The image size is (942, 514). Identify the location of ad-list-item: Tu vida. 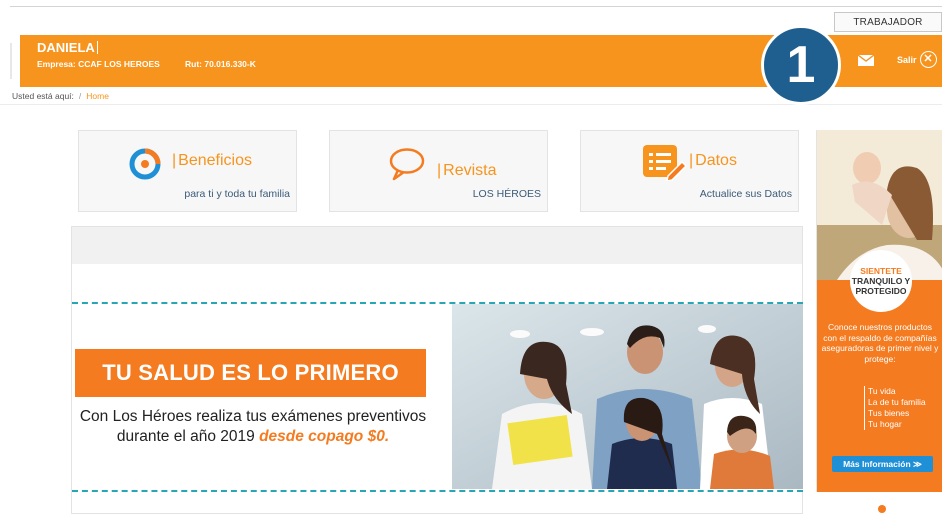
(882, 391).